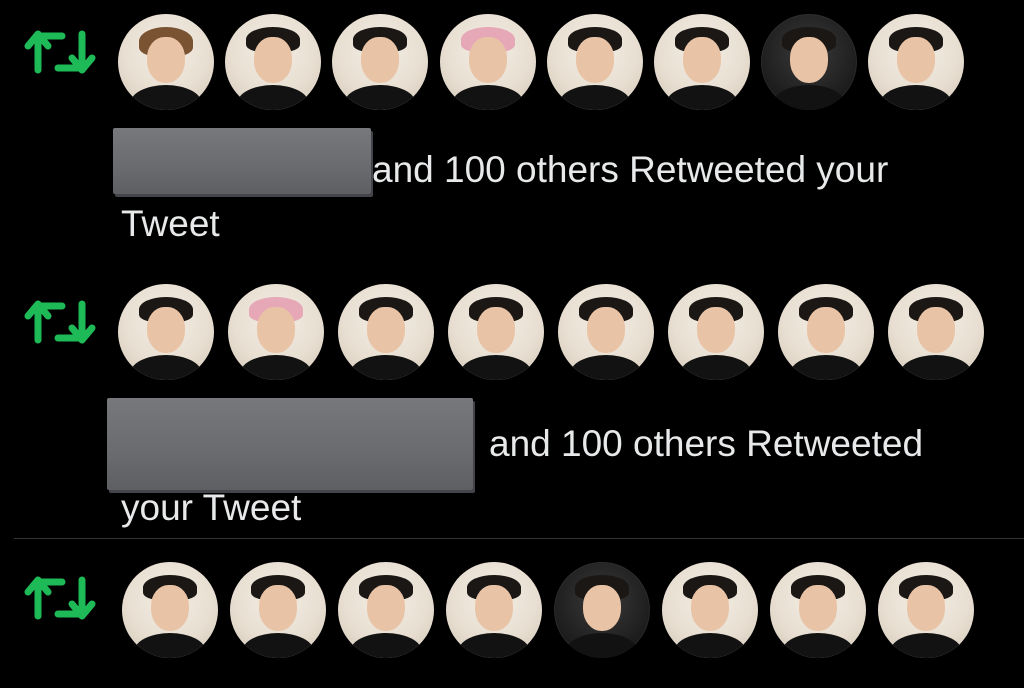  Describe the element at coordinates (706, 443) in the screenshot. I see `notification-text: and 100 others Retweeted` at that location.